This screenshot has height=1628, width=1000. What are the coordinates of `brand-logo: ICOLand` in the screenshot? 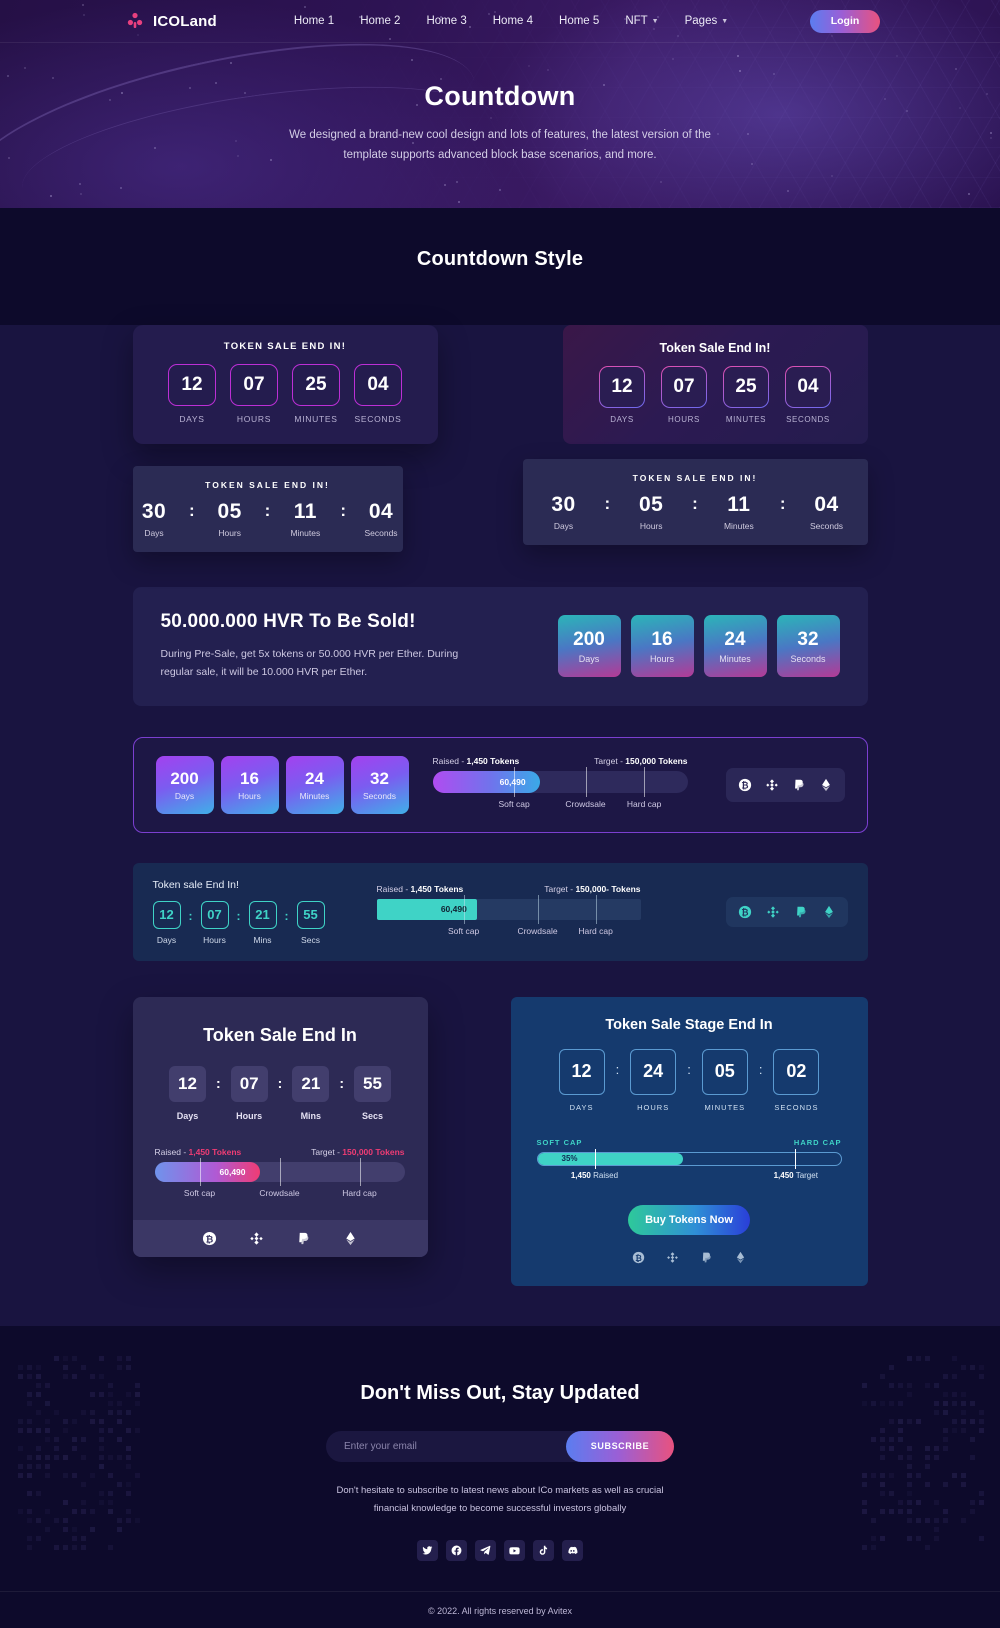 It's located at (171, 21).